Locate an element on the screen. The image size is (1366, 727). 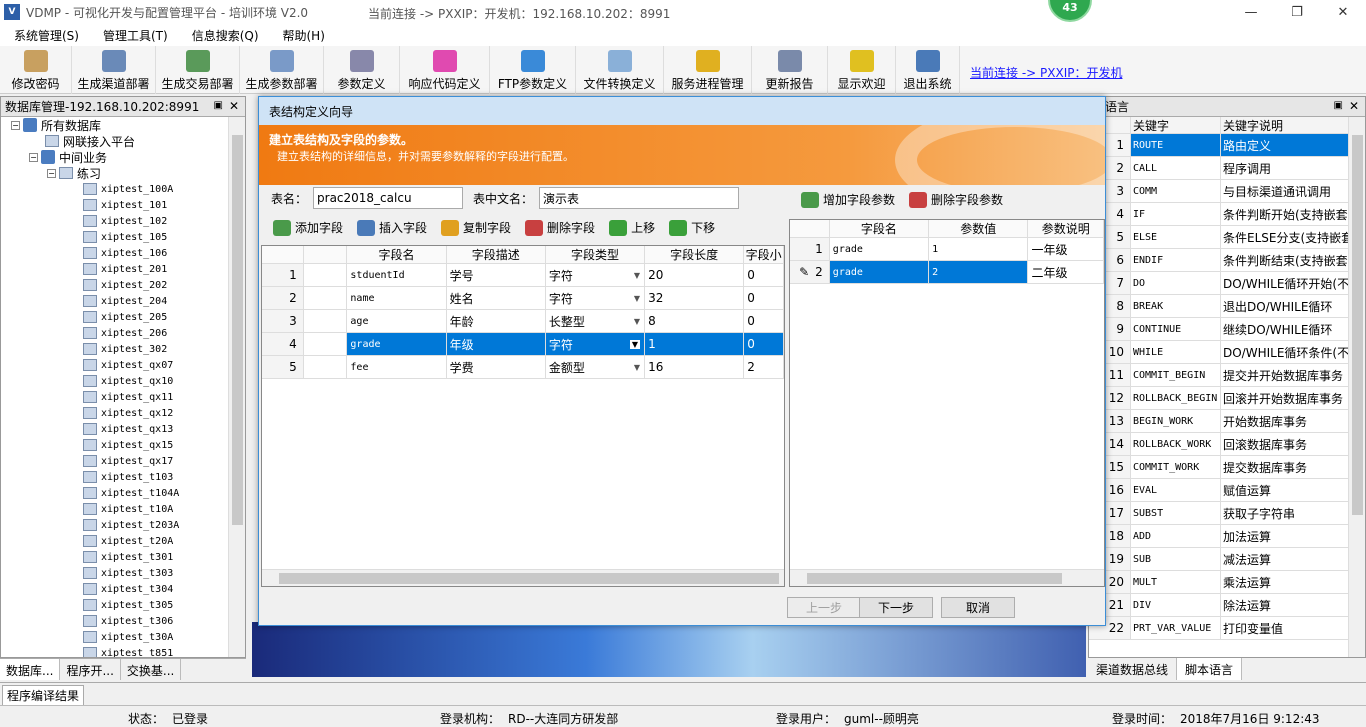
table-row: 8 BREAK 退出DO/WHILE循环 is located at coordinates (1219, 306).